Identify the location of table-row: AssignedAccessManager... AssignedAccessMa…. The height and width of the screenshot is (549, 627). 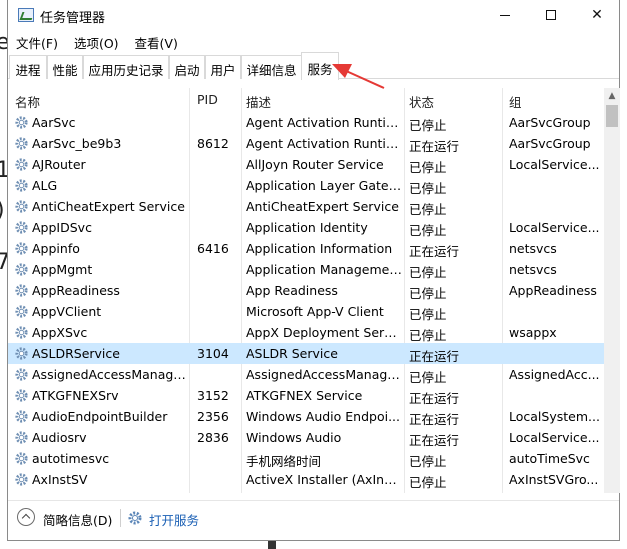
(306, 374).